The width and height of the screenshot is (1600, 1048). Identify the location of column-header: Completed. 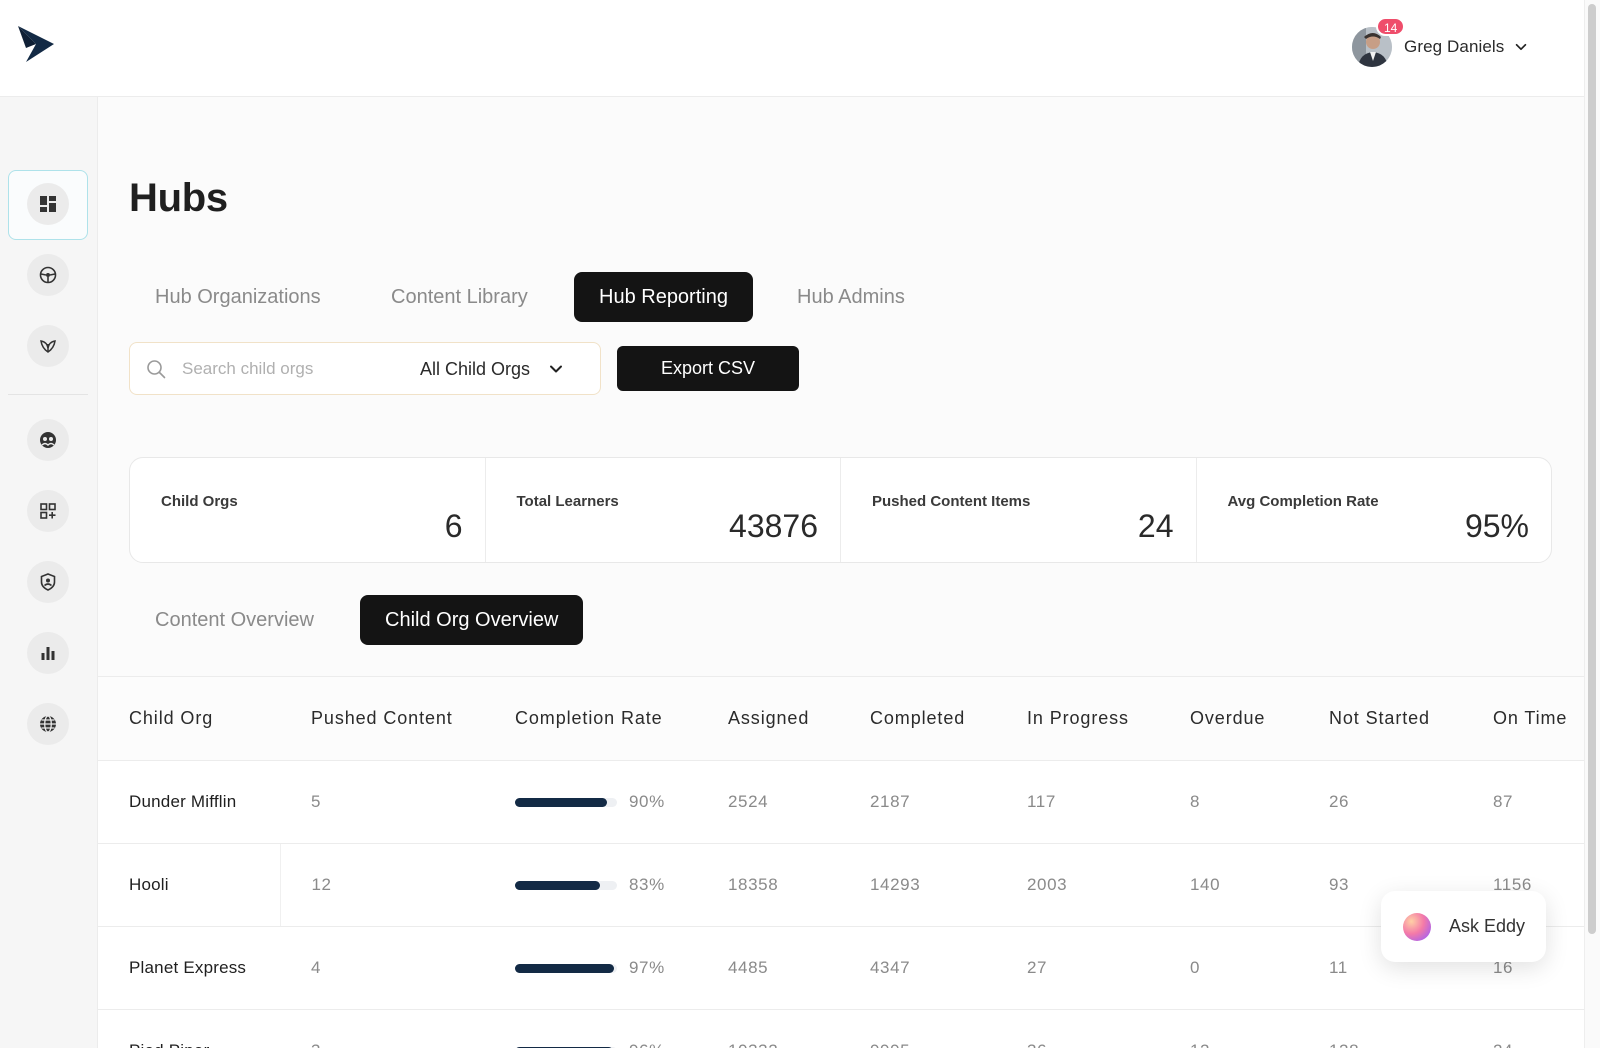
(927, 719).